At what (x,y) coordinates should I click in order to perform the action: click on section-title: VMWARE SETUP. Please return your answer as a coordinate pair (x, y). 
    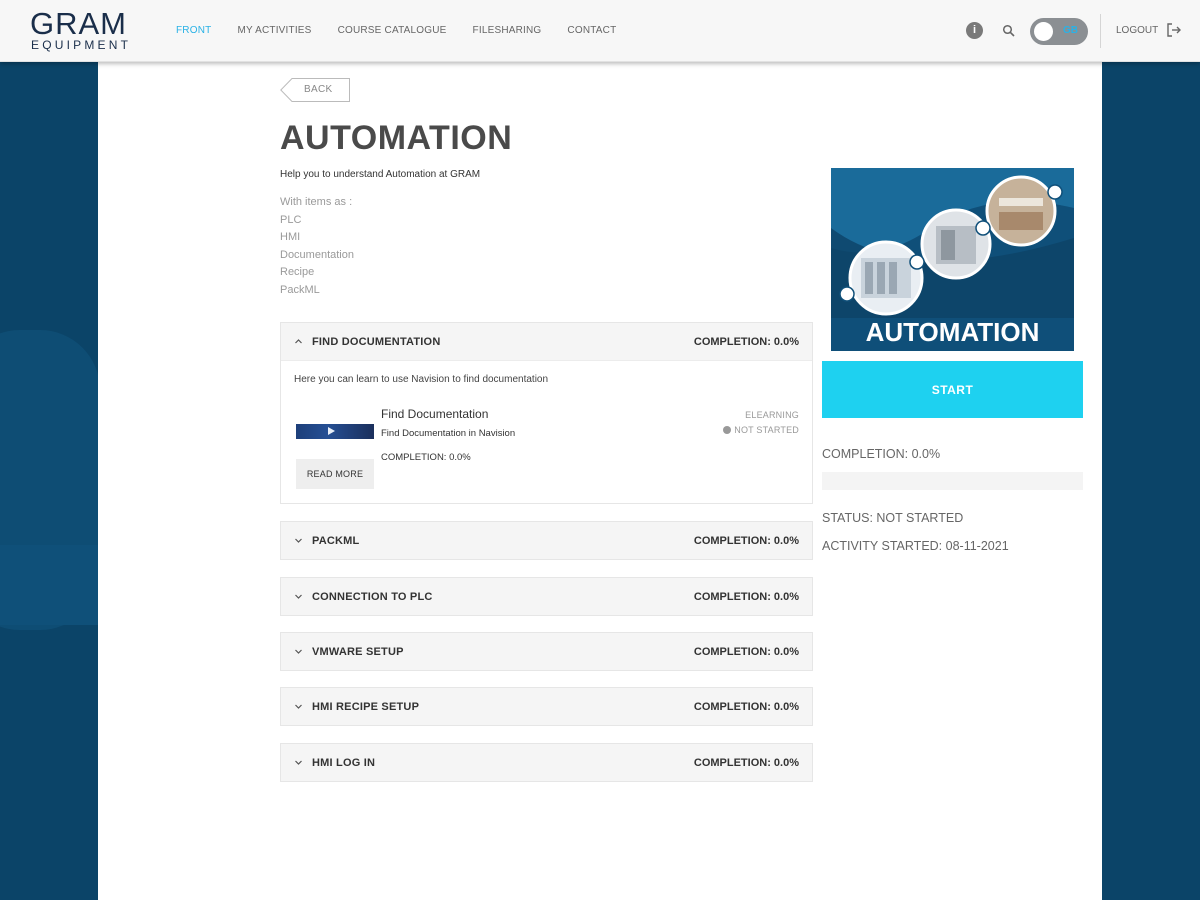
    Looking at the image, I should click on (358, 652).